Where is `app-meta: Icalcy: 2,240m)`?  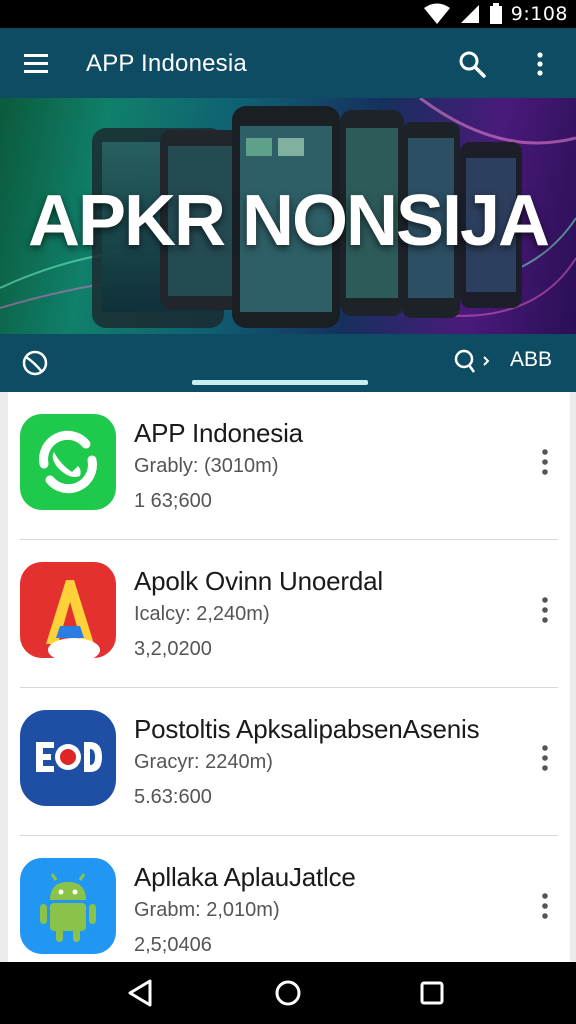
app-meta: Icalcy: 2,240m) is located at coordinates (202, 614).